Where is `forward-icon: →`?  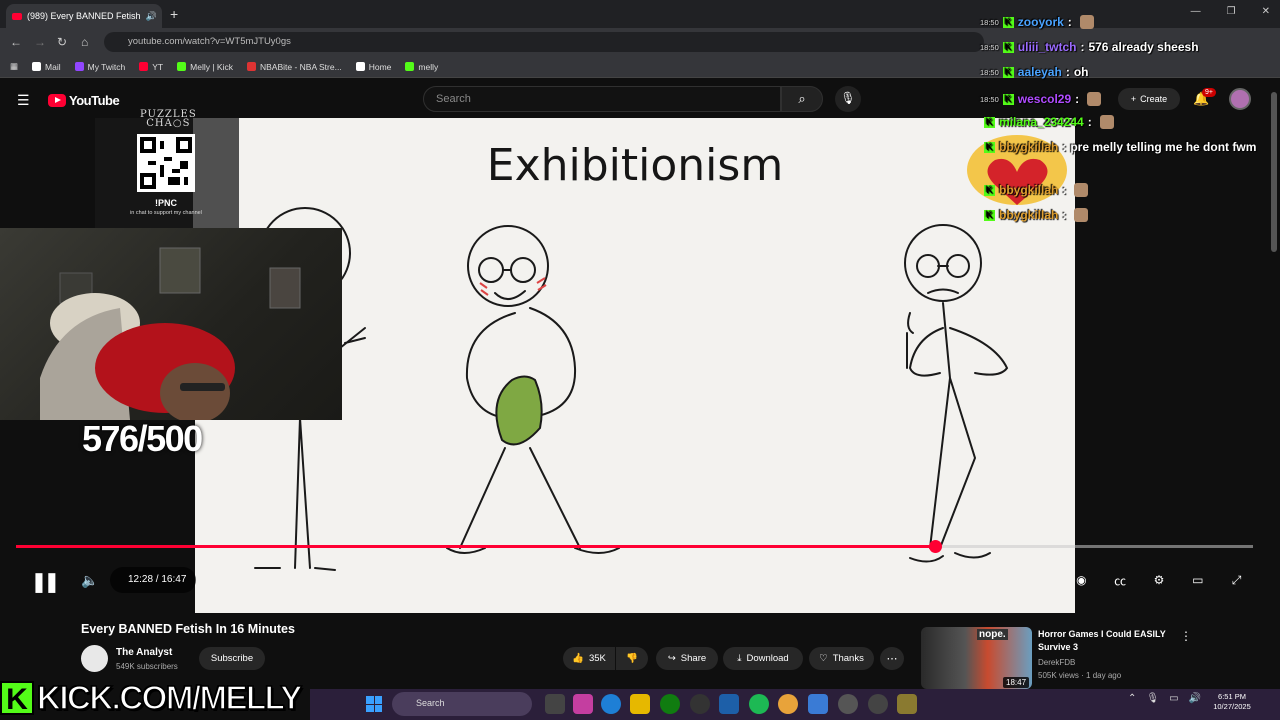 forward-icon: → is located at coordinates (40, 42).